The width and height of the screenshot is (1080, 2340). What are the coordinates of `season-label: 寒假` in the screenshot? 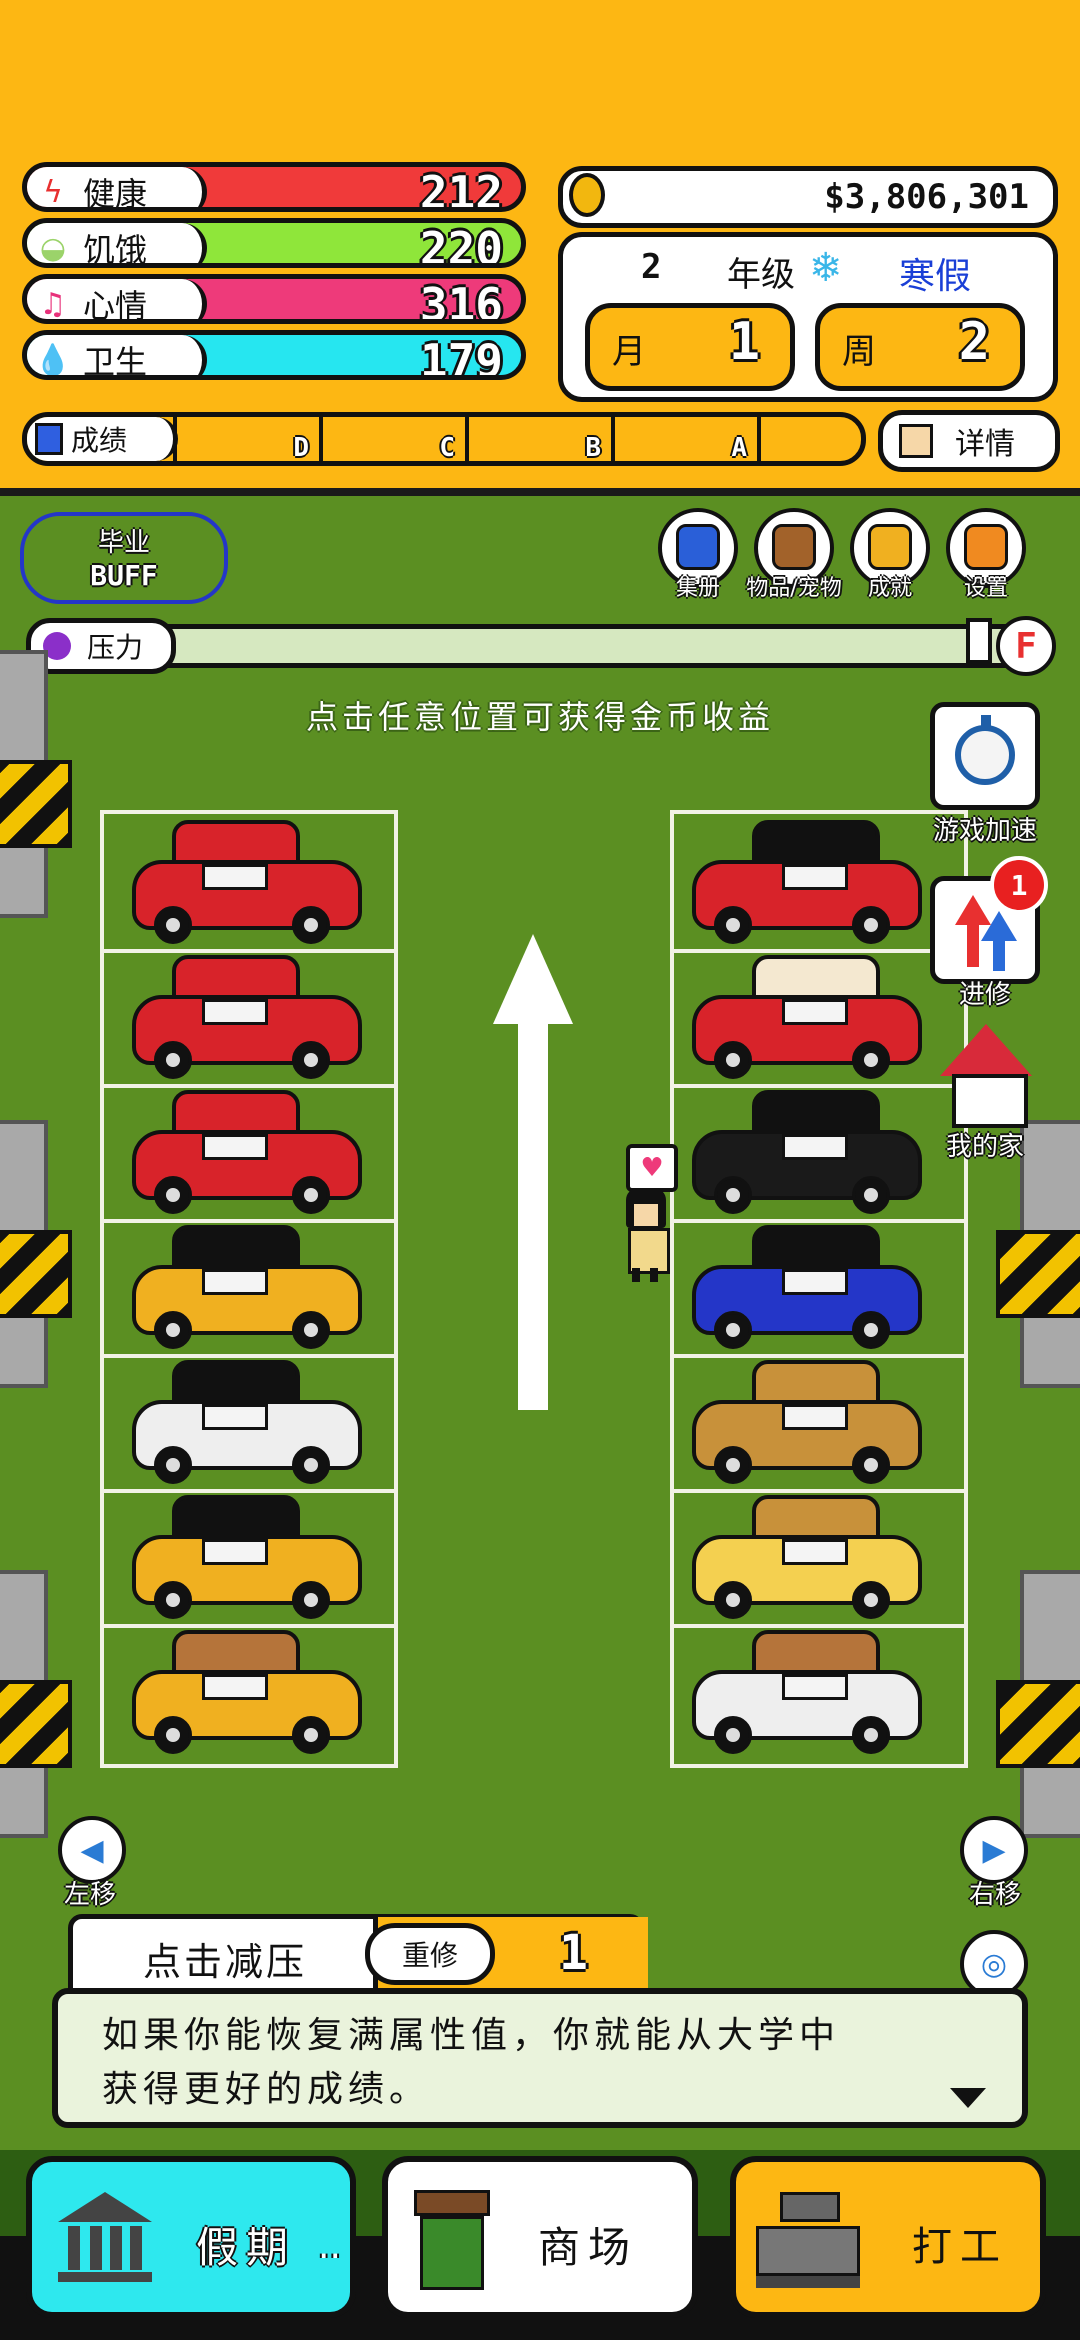 It's located at (935, 276).